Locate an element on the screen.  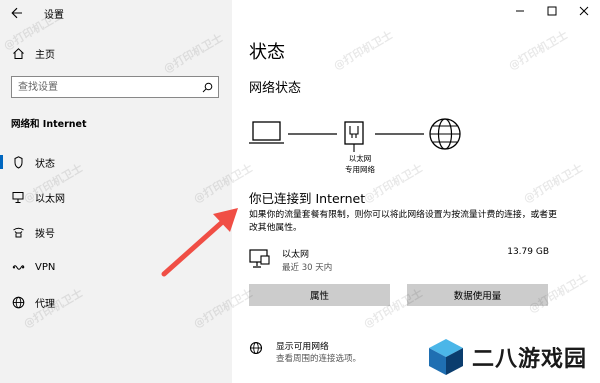
available-networks-sub: 查看周围的连接选项。 is located at coordinates (319, 359).